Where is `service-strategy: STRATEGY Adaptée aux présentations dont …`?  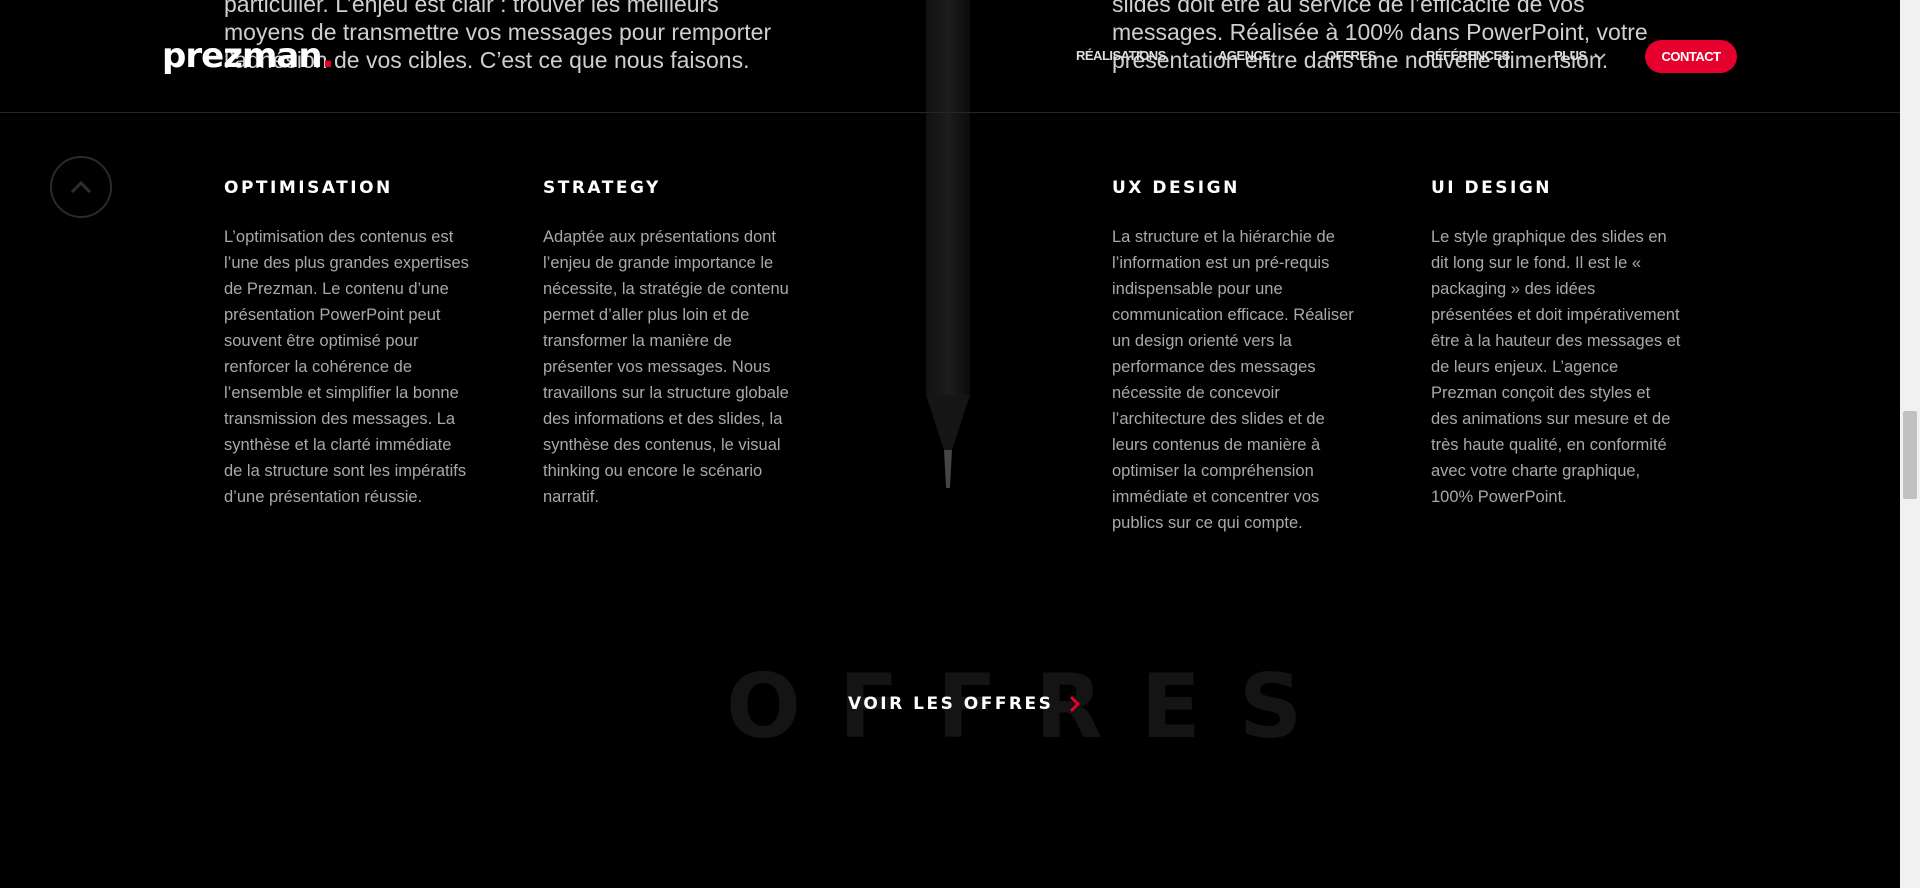
service-strategy: STRATEGY Adaptée aux présentations dont … is located at coordinates (668, 344).